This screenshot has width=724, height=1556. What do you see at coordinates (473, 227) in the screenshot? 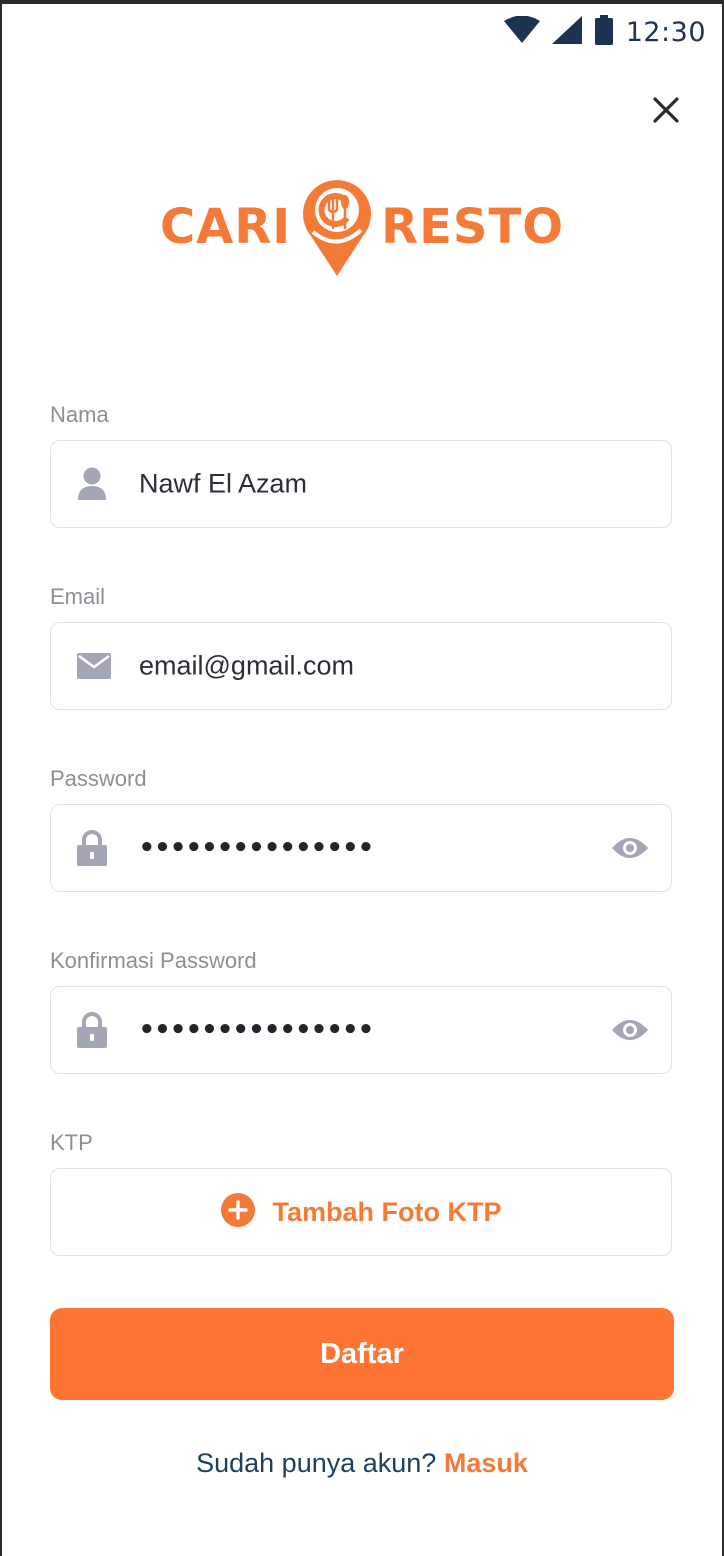
I see `logo-word-right: RESTO` at bounding box center [473, 227].